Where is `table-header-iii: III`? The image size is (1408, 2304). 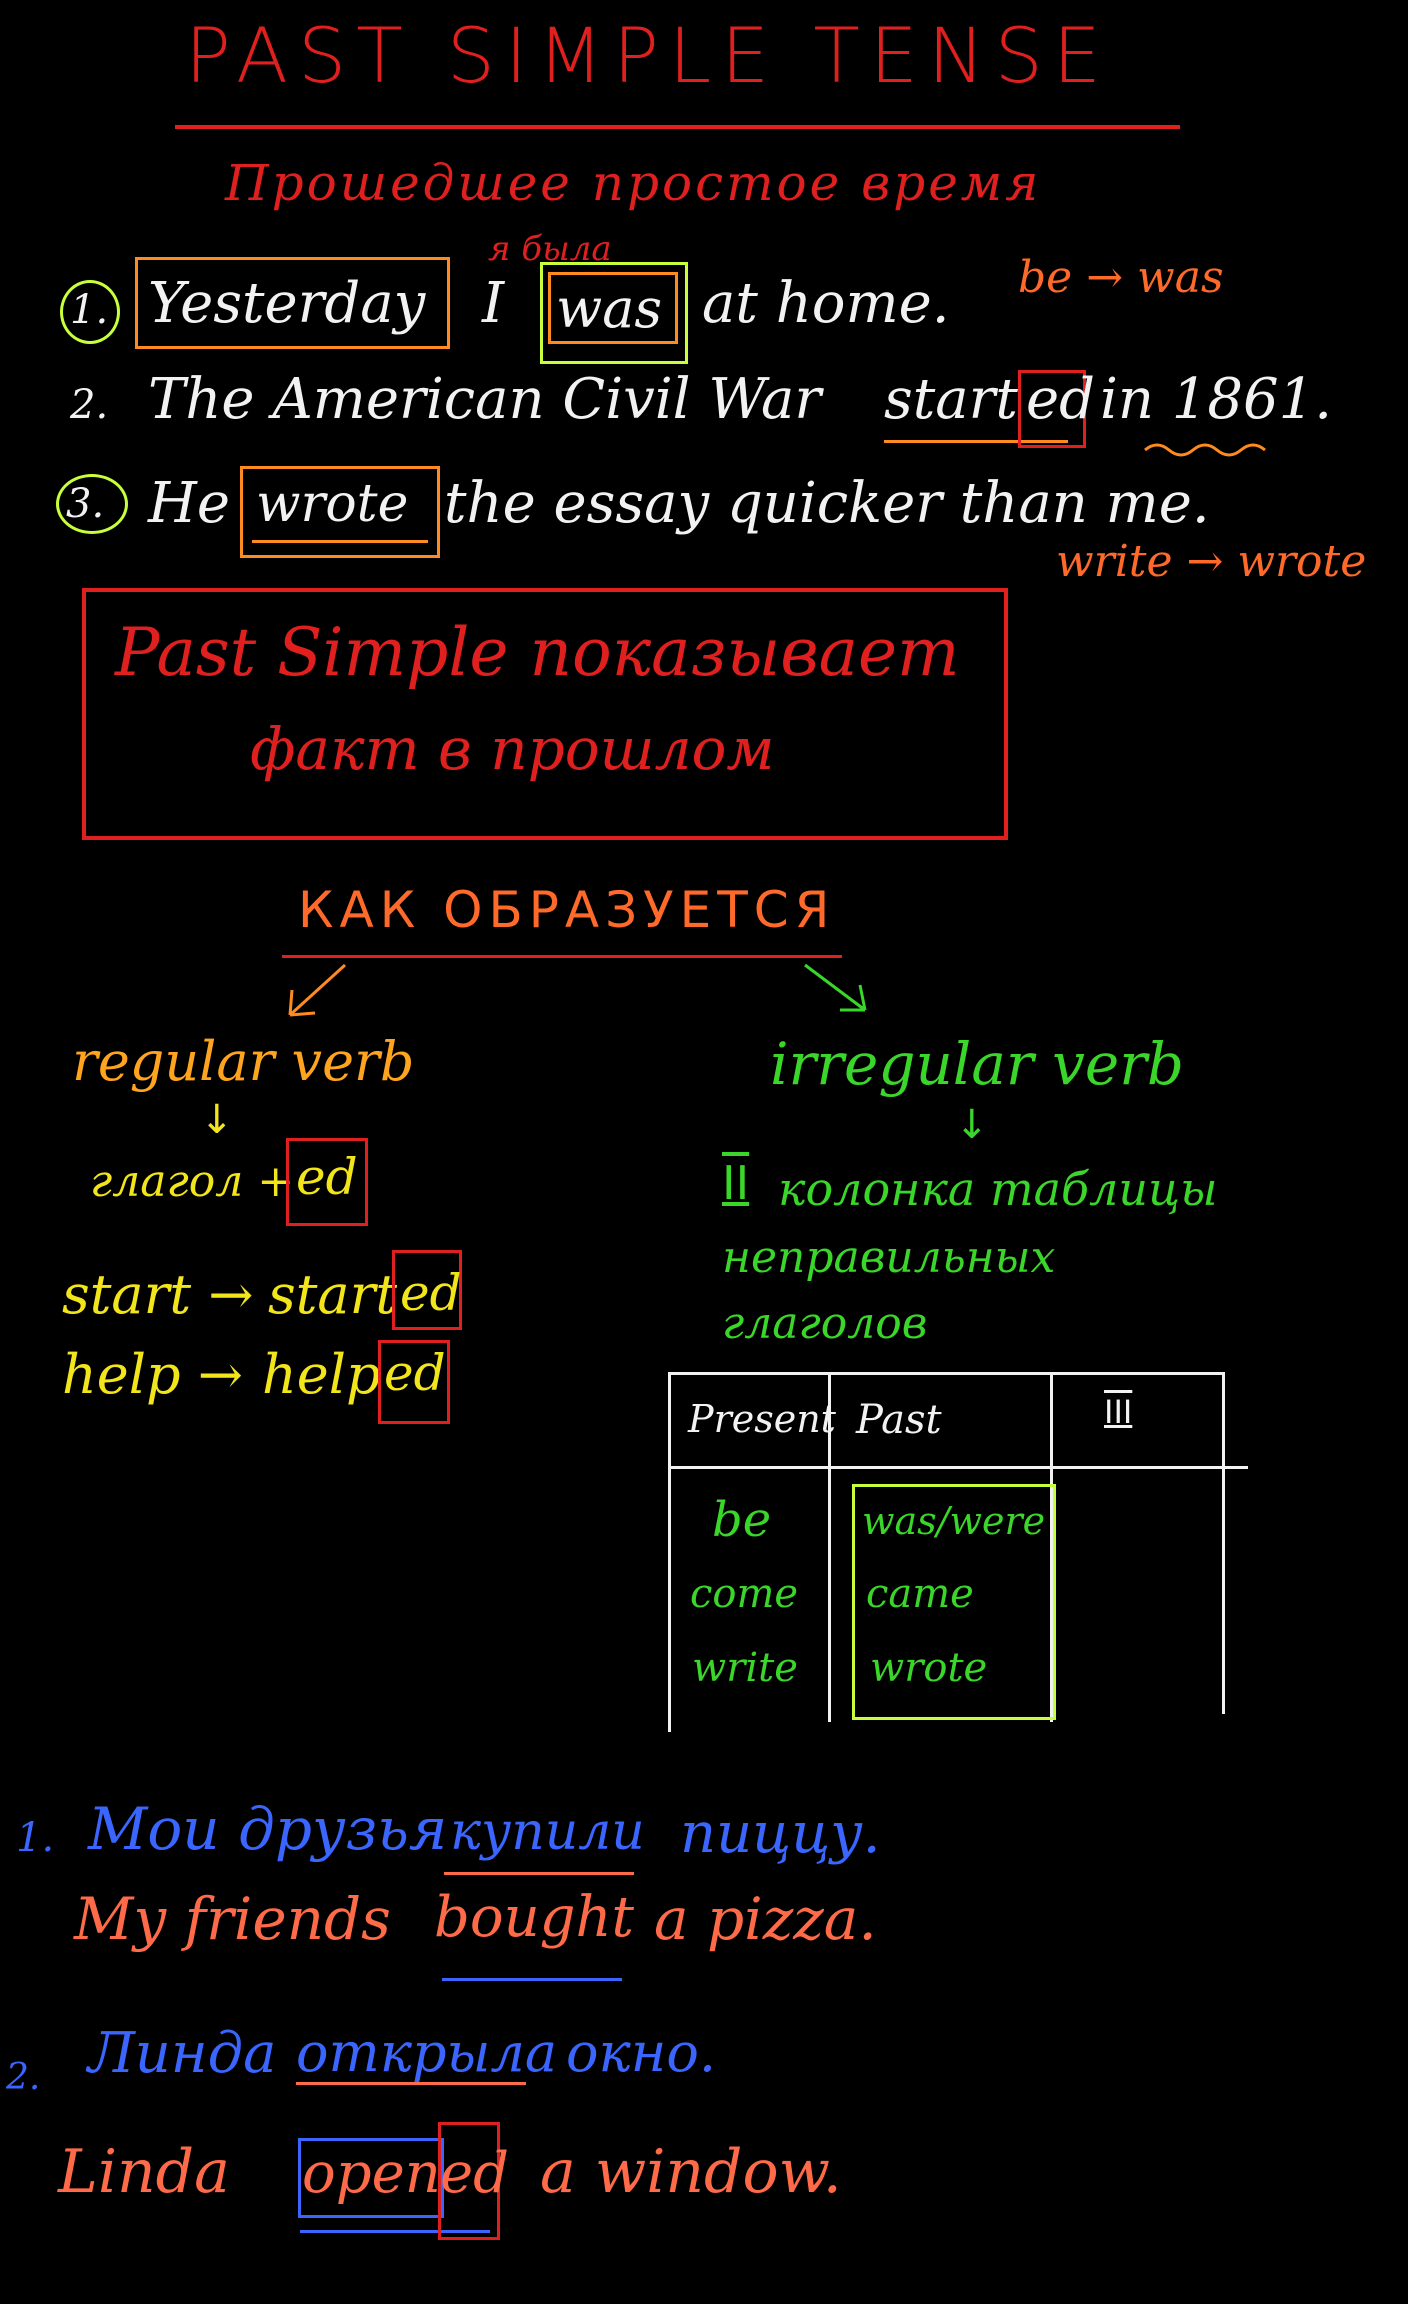
table-header-iii: III is located at coordinates (1118, 1412).